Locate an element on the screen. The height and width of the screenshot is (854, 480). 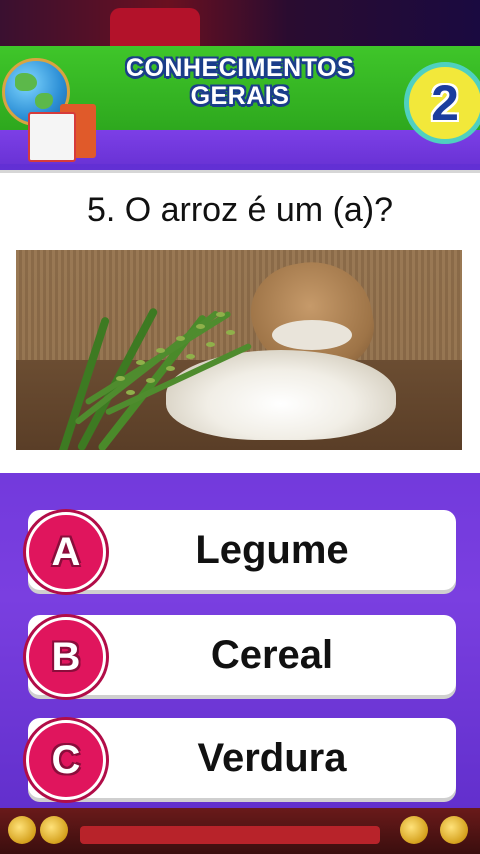
answer-label: Legume is located at coordinates (272, 549).